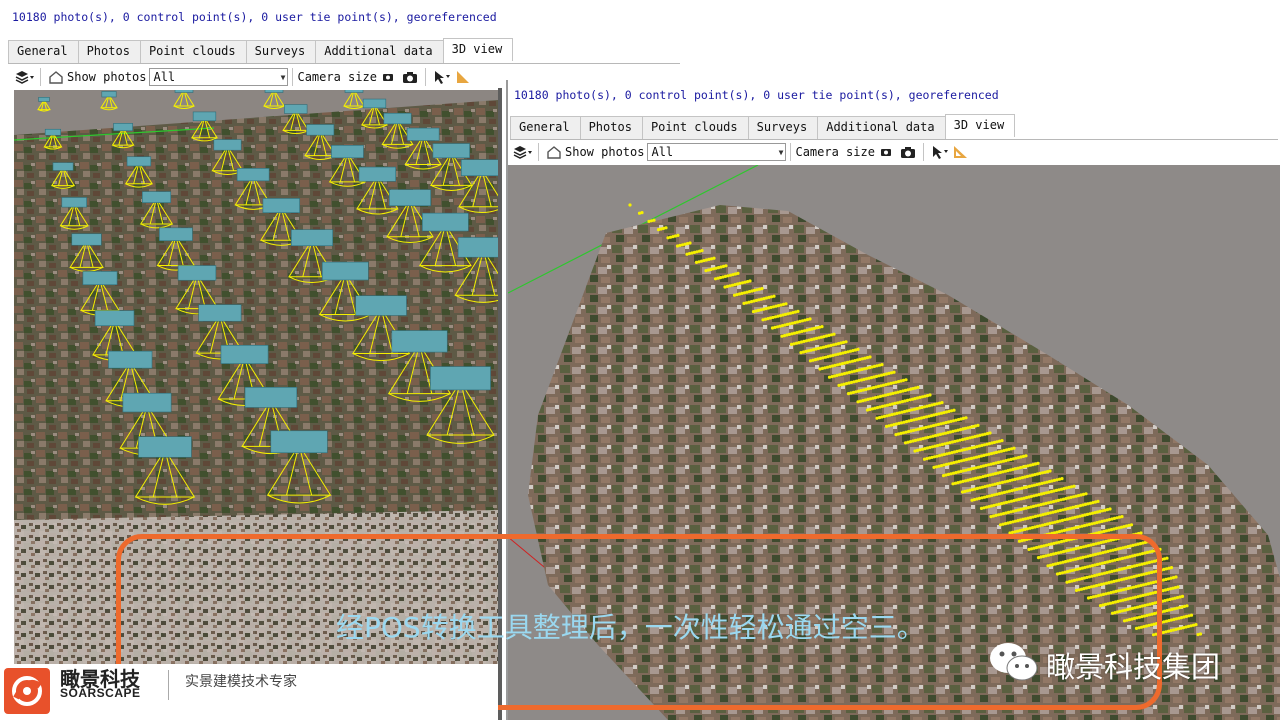 The image size is (1280, 720). What do you see at coordinates (1014, 662) in the screenshot?
I see `wechat-icon` at bounding box center [1014, 662].